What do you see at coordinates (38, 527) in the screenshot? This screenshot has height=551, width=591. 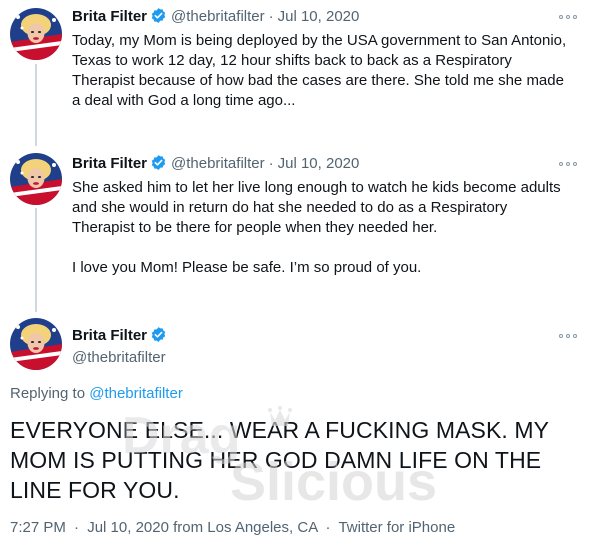 I see `tweet-time: 7:27 PM` at bounding box center [38, 527].